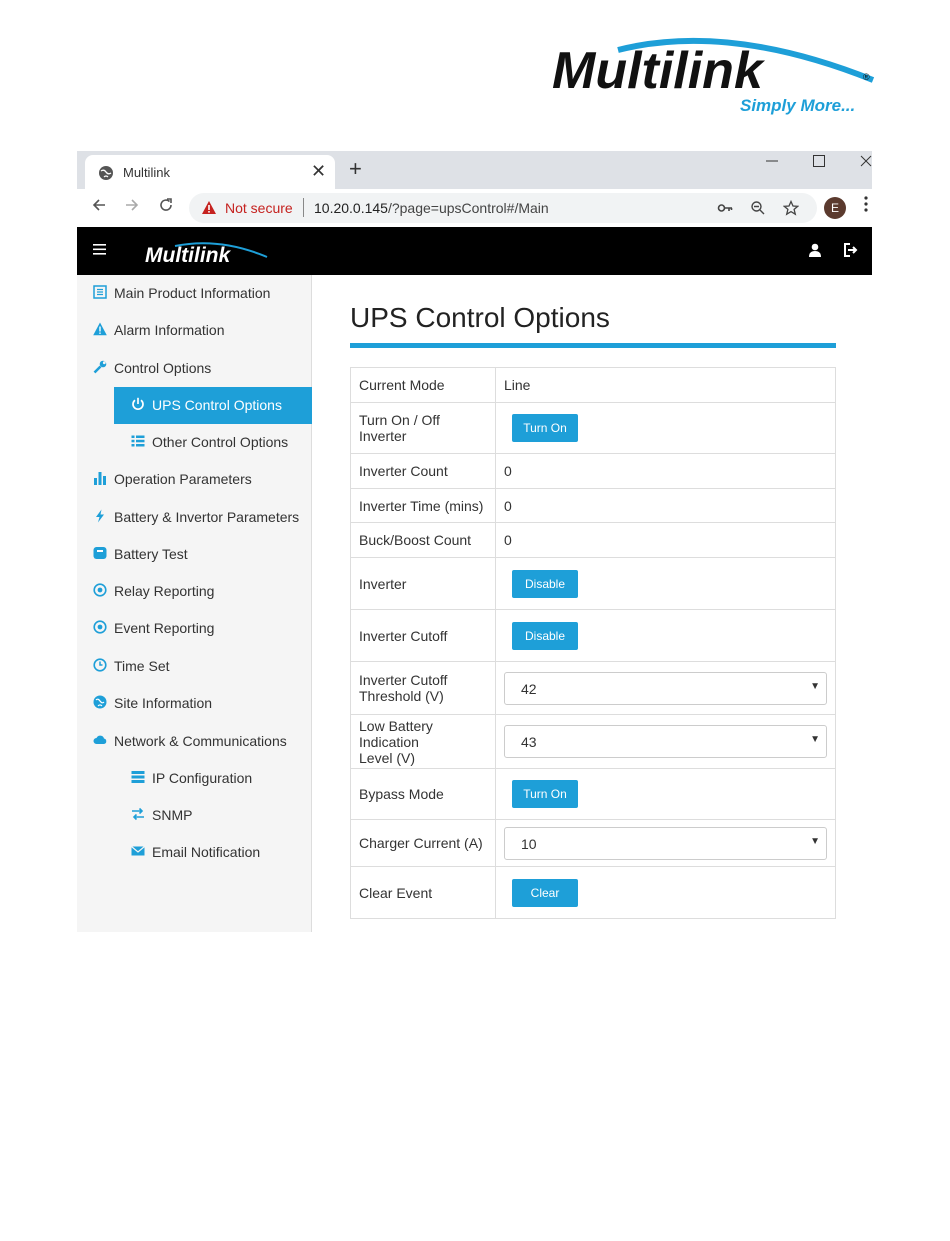 This screenshot has width=950, height=1241. I want to click on minimize-icon, so click(772, 163).